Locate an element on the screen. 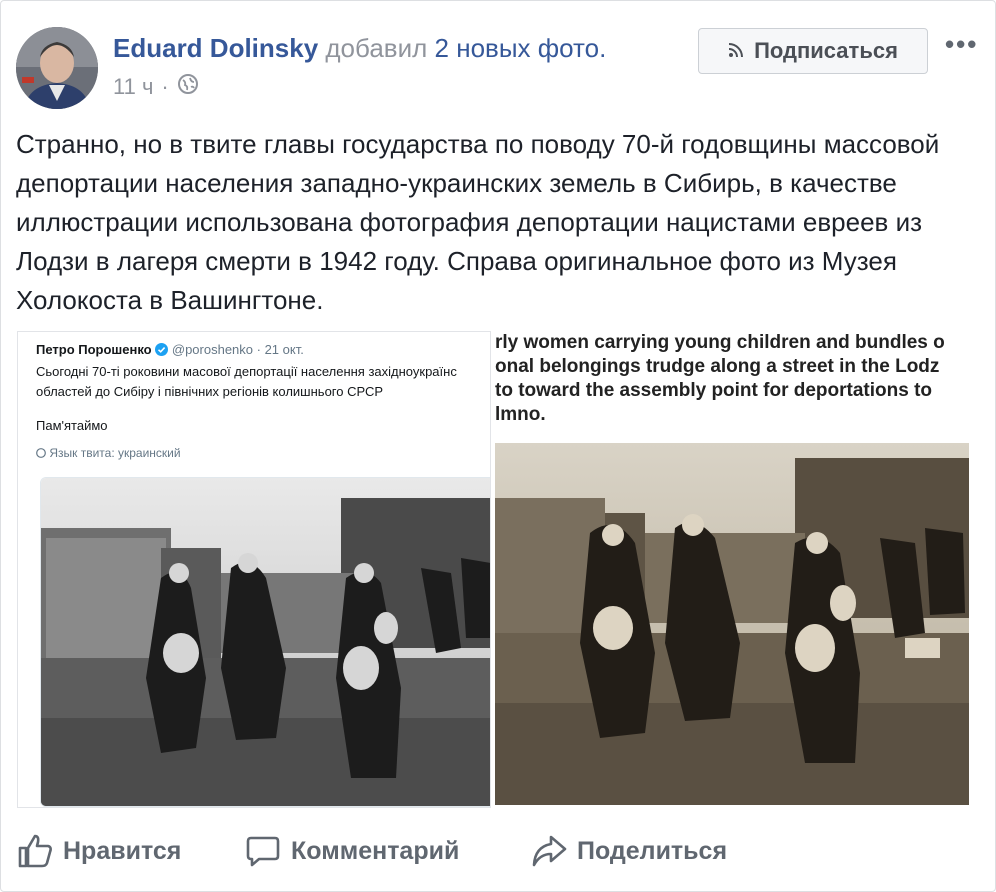 This screenshot has width=996, height=892. globe-icon is located at coordinates (188, 87).